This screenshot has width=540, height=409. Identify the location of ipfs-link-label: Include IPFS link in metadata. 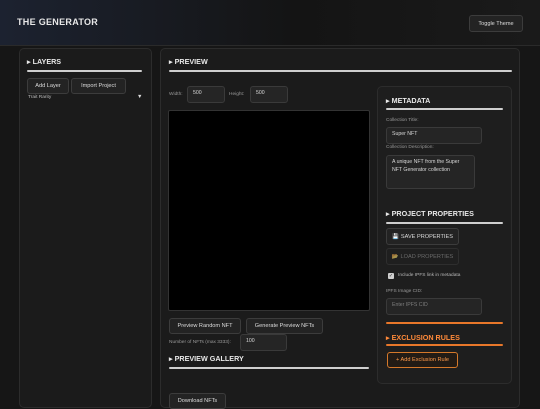
(429, 275).